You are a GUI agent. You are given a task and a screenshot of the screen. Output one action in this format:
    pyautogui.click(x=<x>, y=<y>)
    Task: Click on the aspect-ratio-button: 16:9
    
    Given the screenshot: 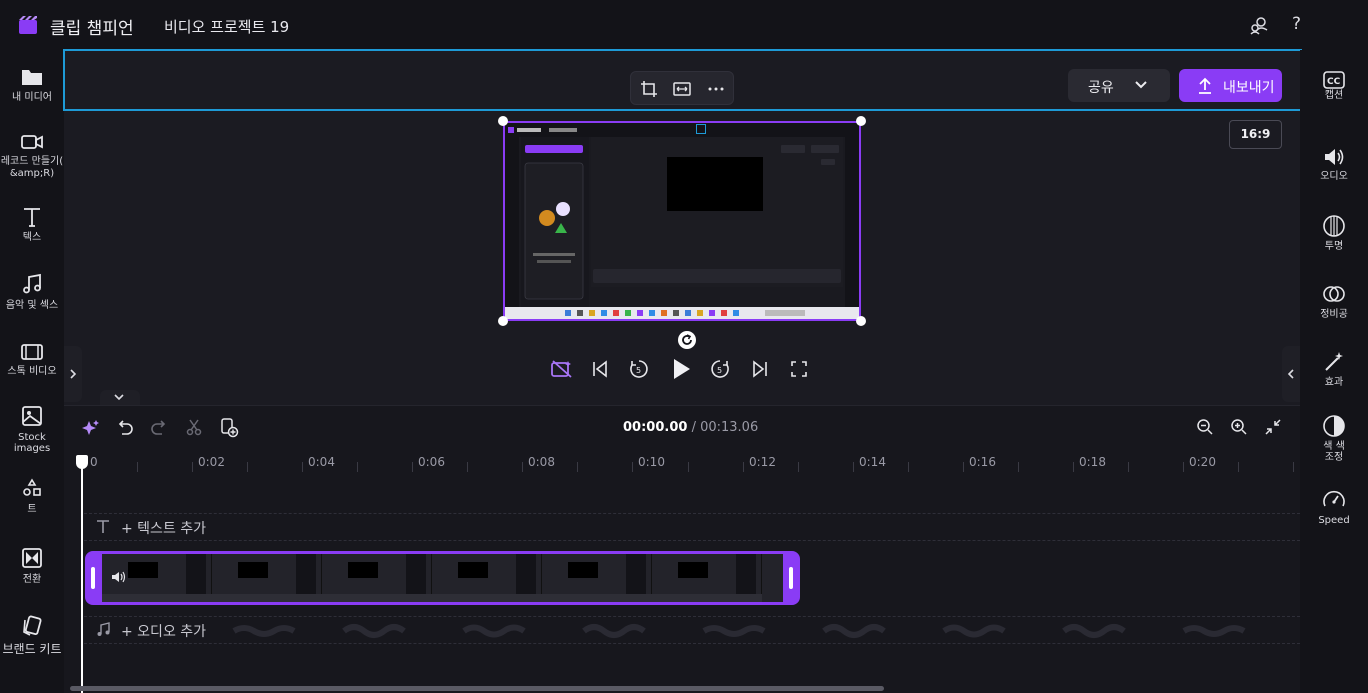 What is the action you would take?
    pyautogui.click(x=1255, y=134)
    